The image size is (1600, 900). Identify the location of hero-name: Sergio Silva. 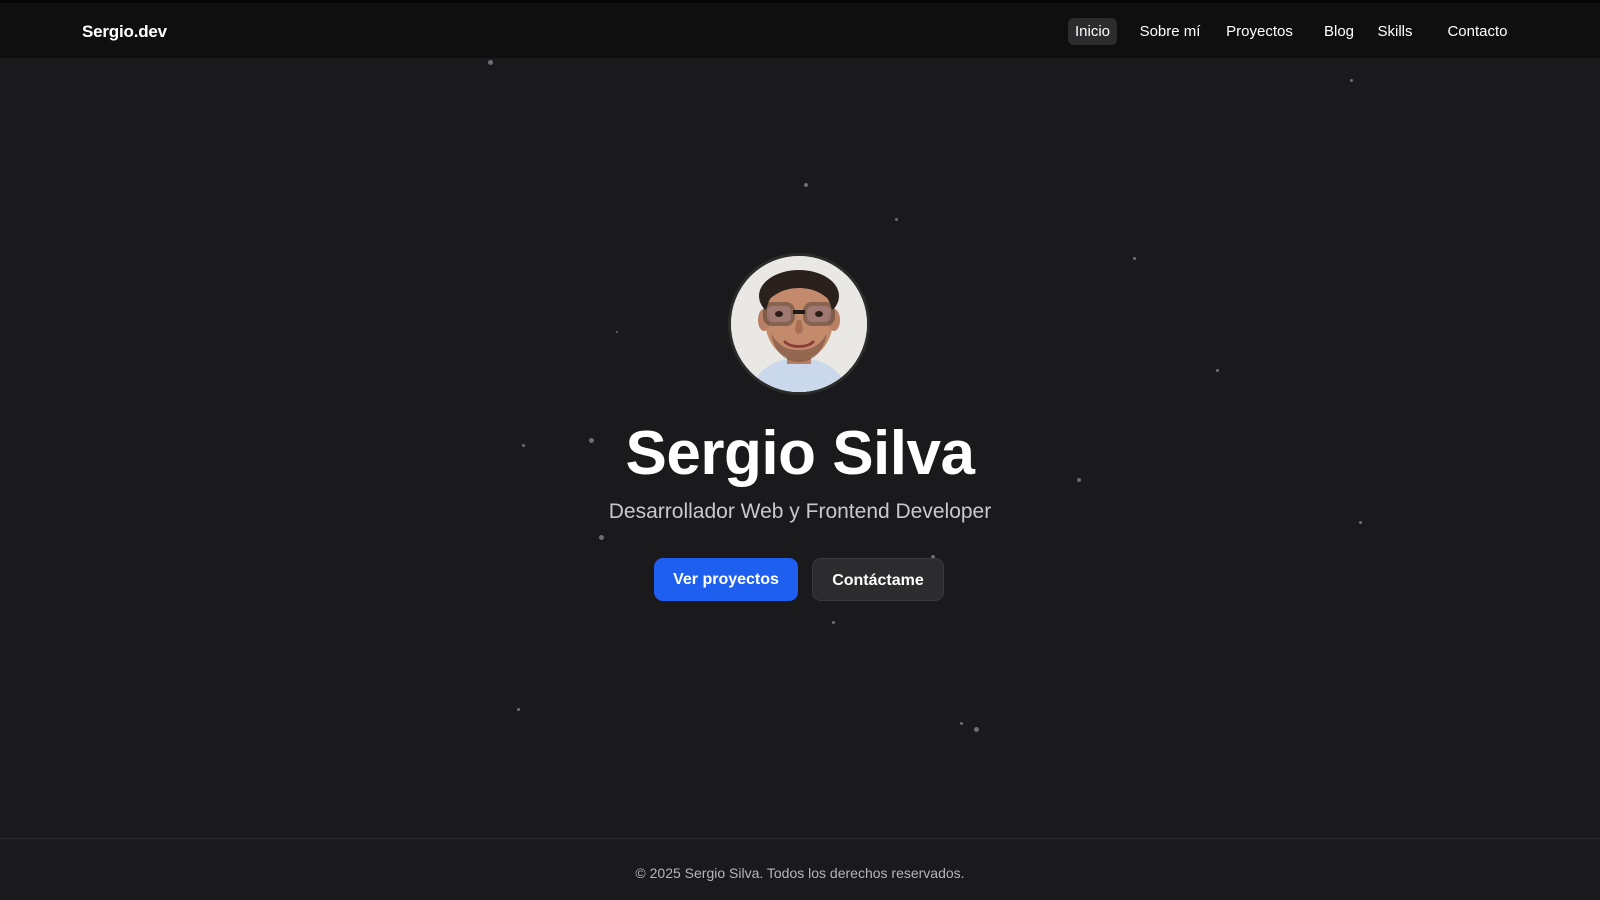
(800, 453).